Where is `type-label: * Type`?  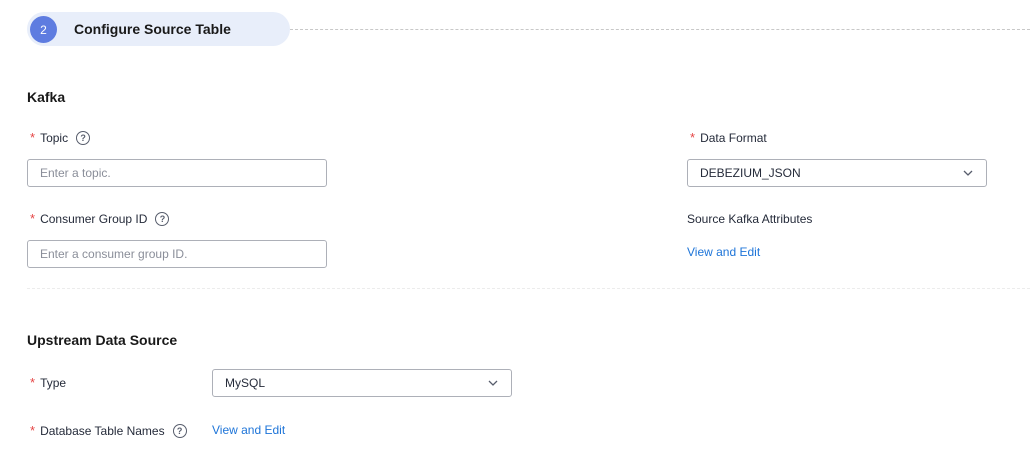
type-label: * Type is located at coordinates (48, 383).